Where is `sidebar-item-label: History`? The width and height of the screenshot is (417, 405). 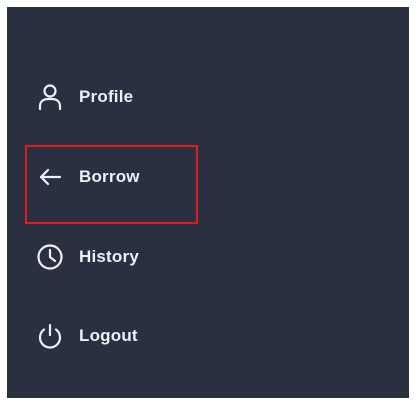
sidebar-item-label: History is located at coordinates (109, 256).